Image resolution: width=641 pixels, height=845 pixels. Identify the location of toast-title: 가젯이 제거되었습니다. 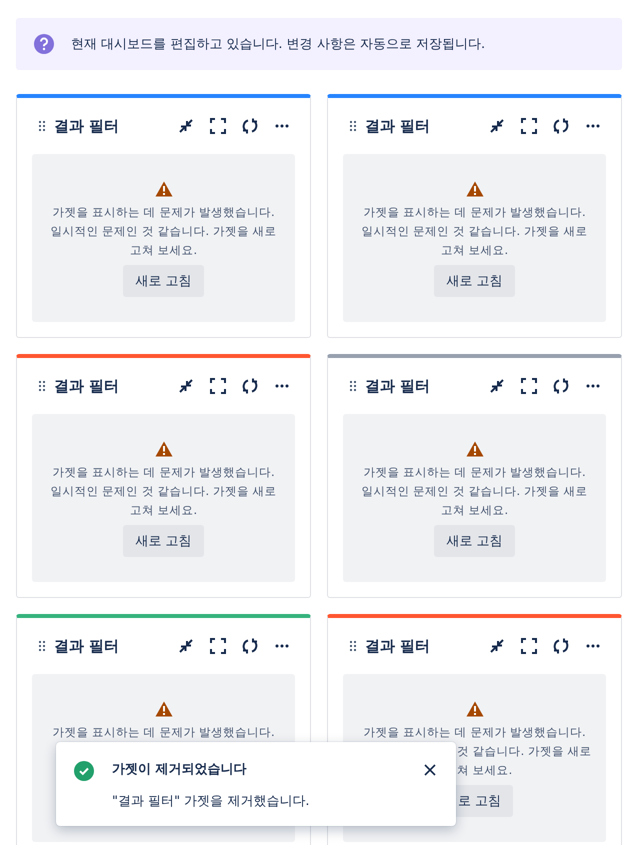
(180, 769).